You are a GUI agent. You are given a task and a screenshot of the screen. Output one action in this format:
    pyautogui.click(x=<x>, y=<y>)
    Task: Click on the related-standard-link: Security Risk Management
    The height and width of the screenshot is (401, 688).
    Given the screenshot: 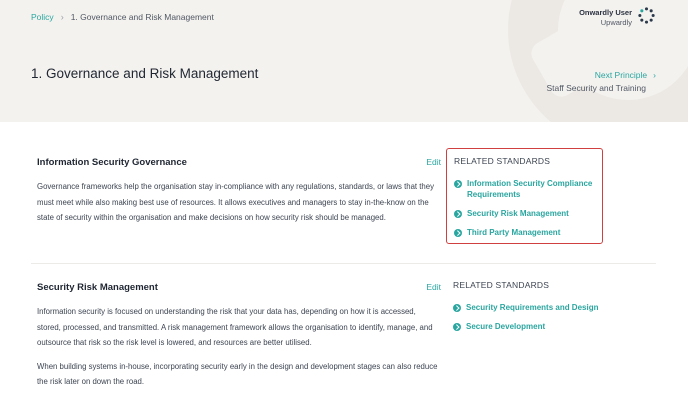 What is the action you would take?
    pyautogui.click(x=528, y=213)
    